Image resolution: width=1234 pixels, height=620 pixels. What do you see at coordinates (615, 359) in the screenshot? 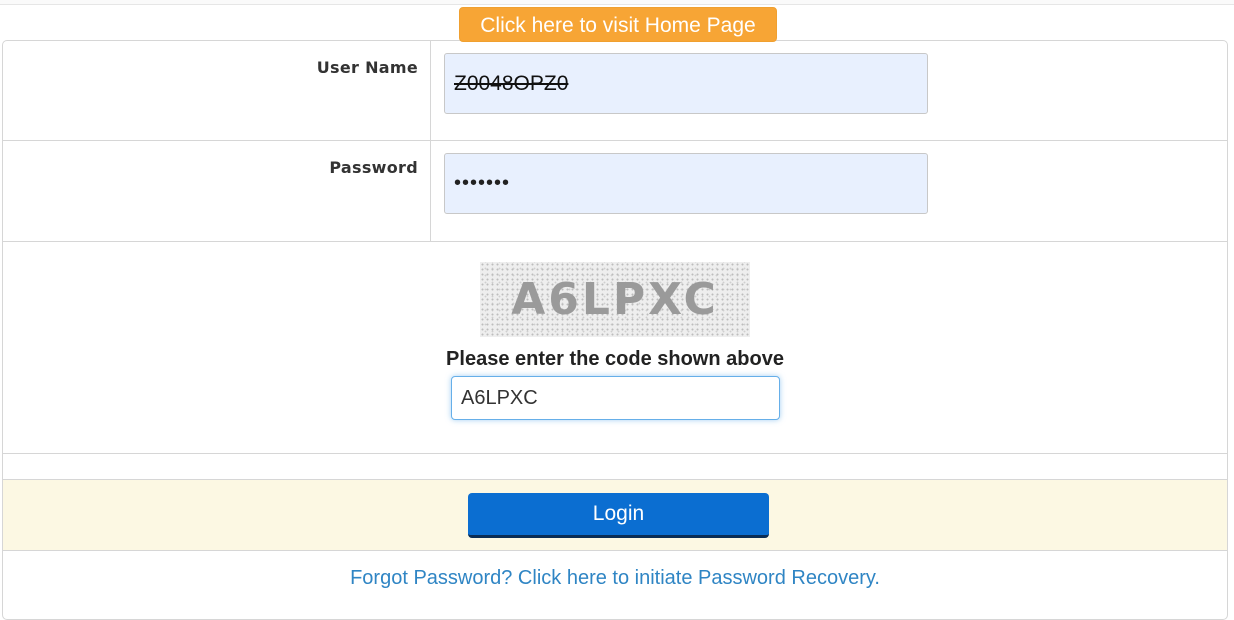
I see `captcha-prompt: Please enter the code shown above` at bounding box center [615, 359].